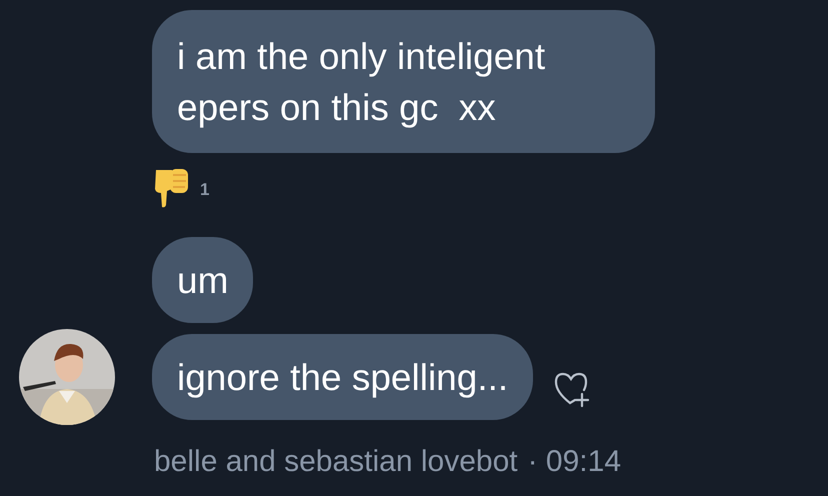 The image size is (828, 496). Describe the element at coordinates (575, 462) in the screenshot. I see `message-time: · 09:14` at that location.